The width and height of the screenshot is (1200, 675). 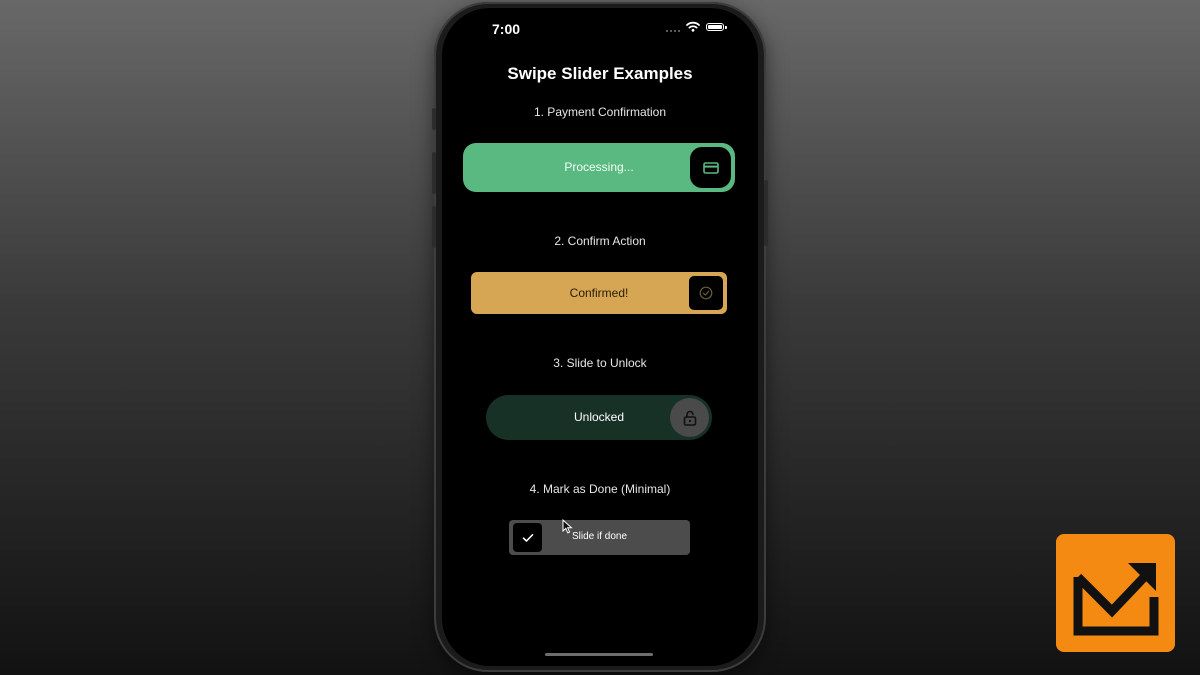 What do you see at coordinates (600, 489) in the screenshot?
I see `section-label-mark-done: 4. Mark as Done (Minimal)` at bounding box center [600, 489].